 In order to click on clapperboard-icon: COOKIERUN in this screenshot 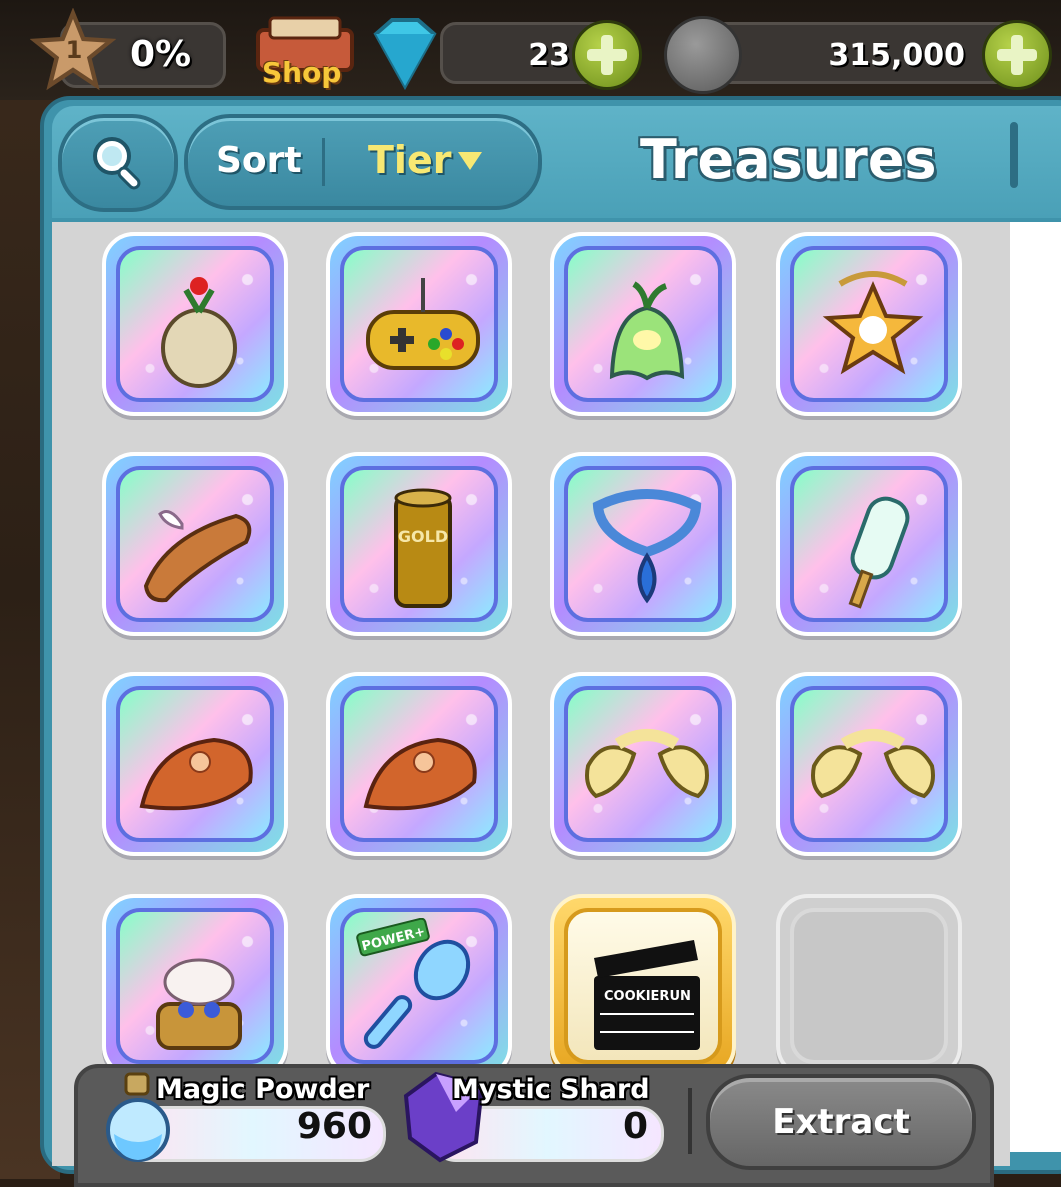, I will do `click(647, 995)`.